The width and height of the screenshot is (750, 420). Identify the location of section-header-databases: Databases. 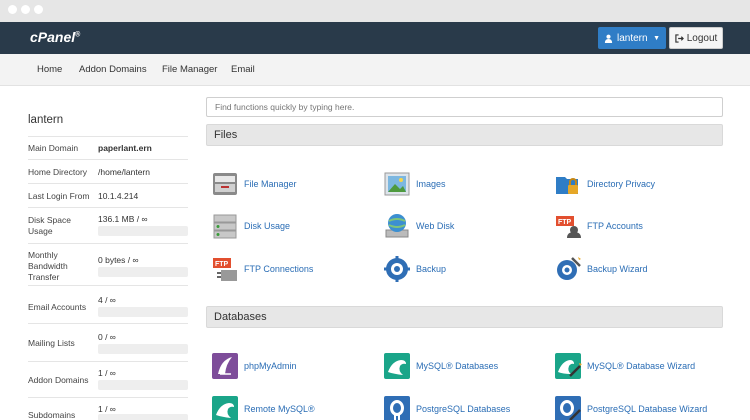
(464, 317).